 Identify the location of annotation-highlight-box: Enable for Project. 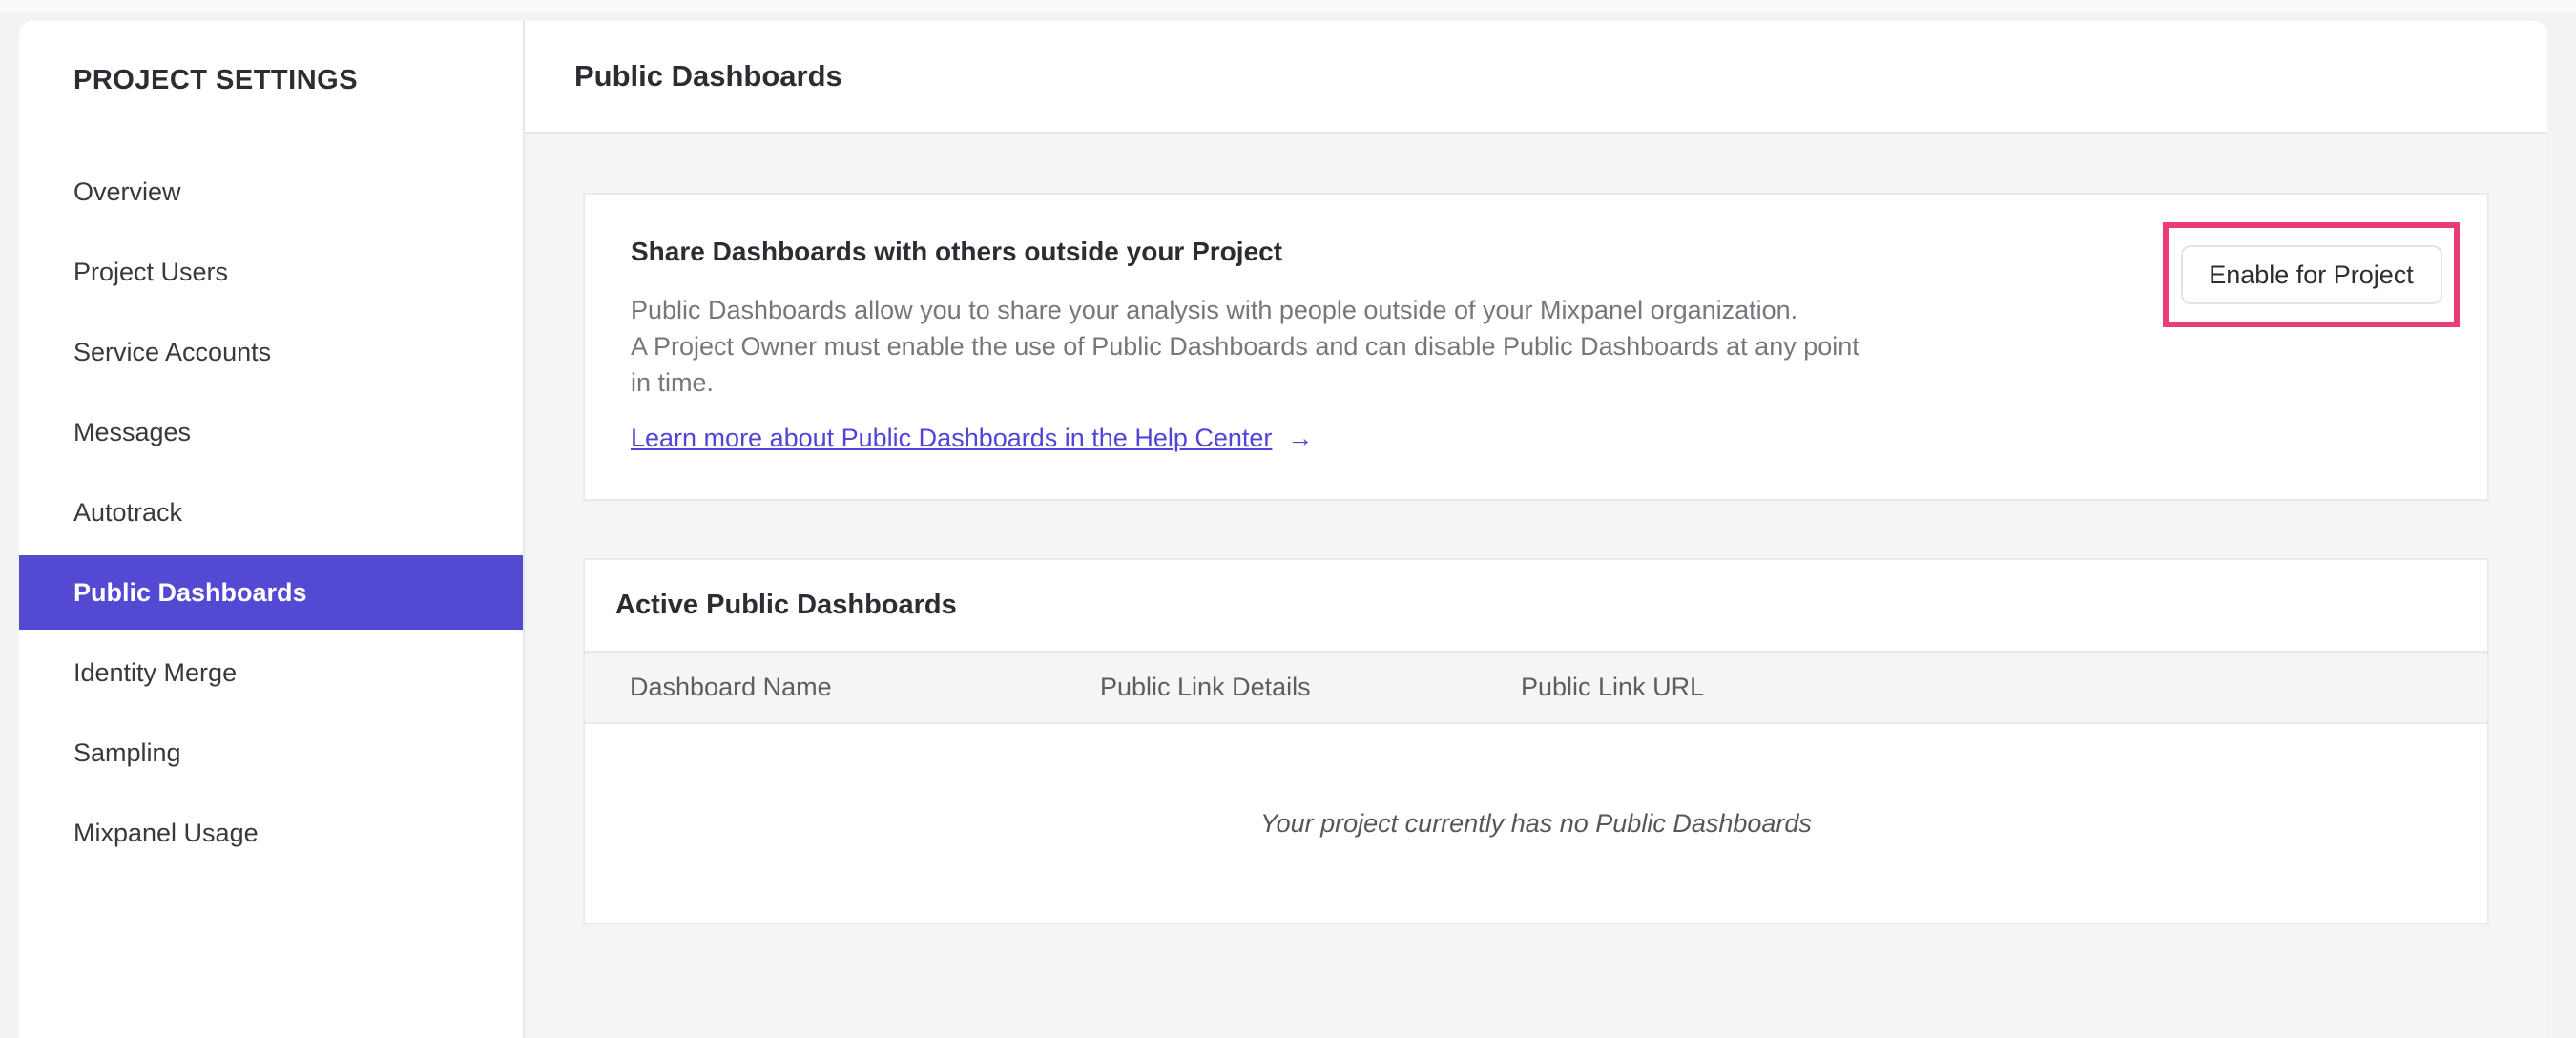
(2311, 275).